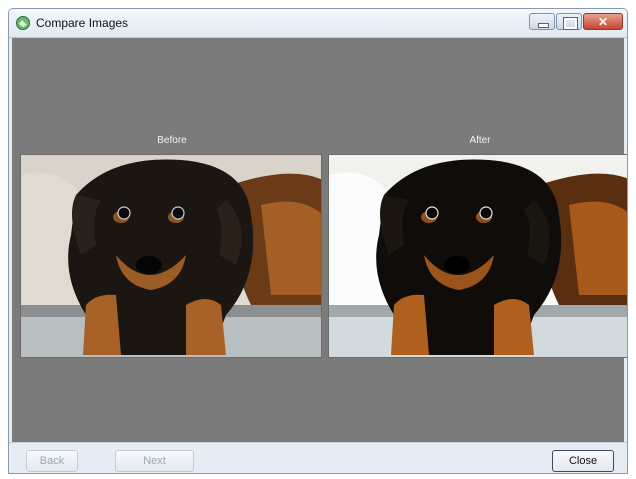 The height and width of the screenshot is (479, 636). I want to click on close-icon: ✕, so click(603, 22).